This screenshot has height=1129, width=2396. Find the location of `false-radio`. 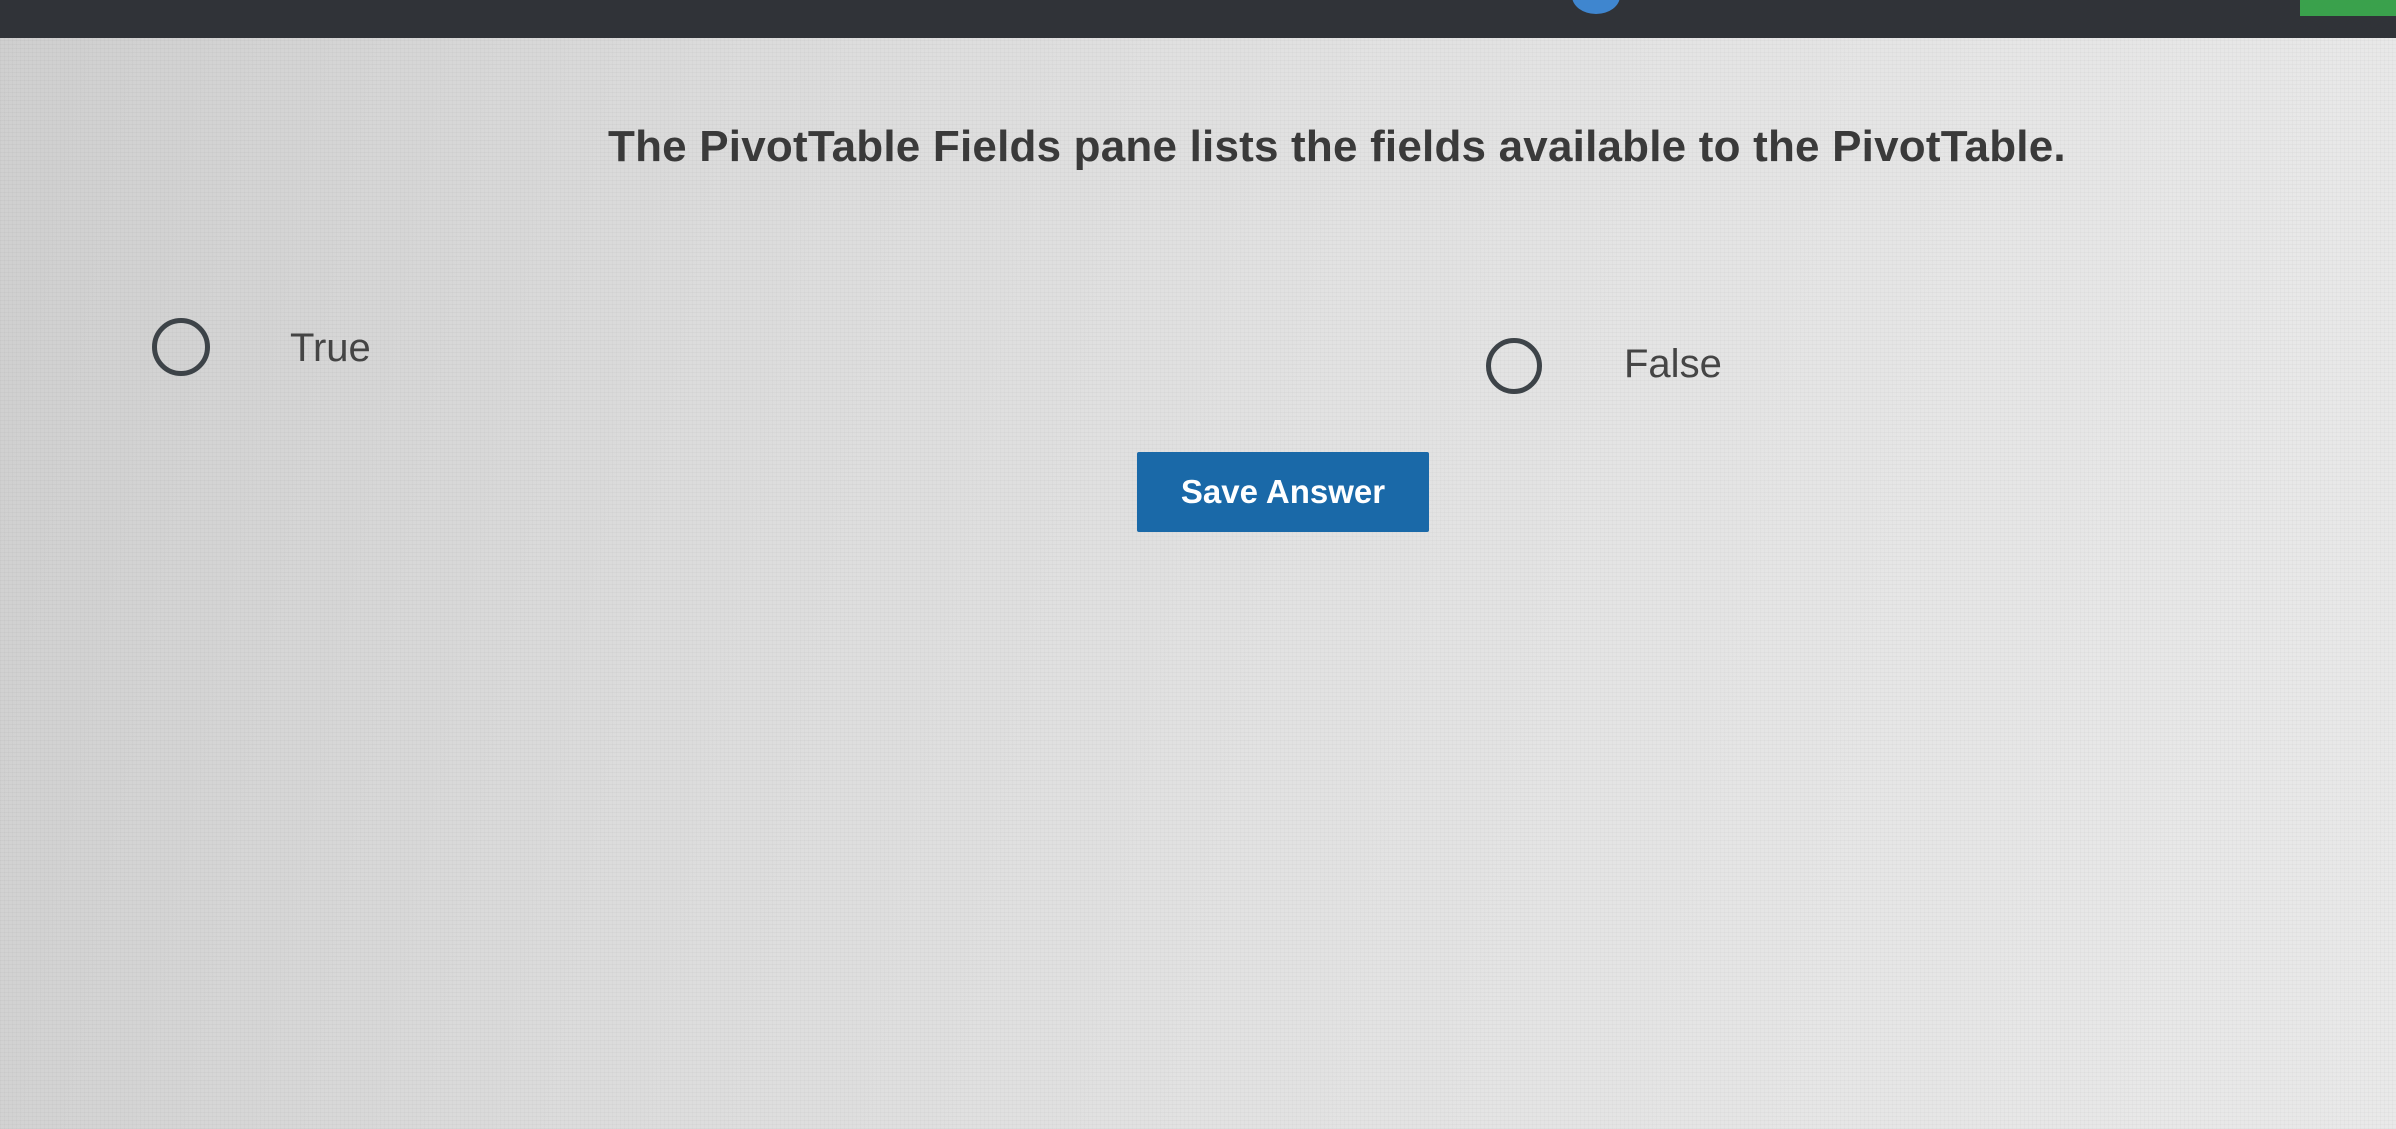

false-radio is located at coordinates (1514, 366).